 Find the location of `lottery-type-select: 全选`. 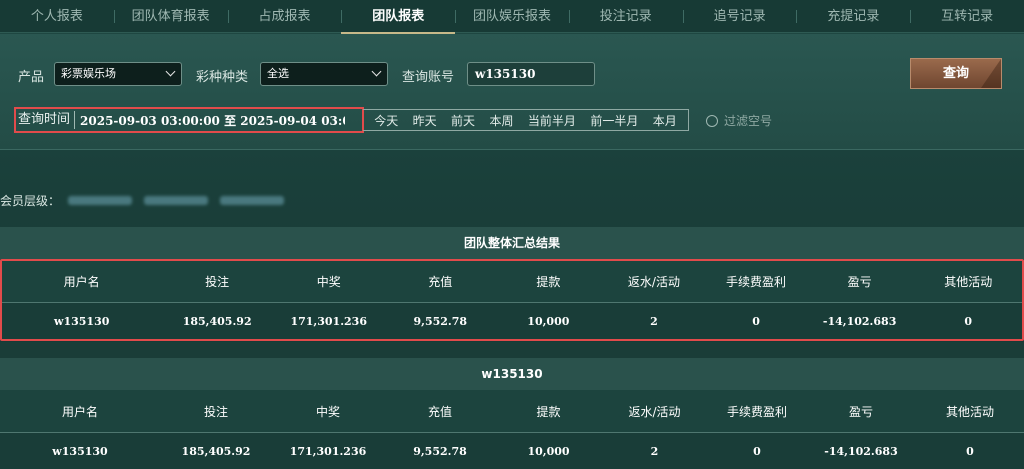

lottery-type-select: 全选 is located at coordinates (324, 74).